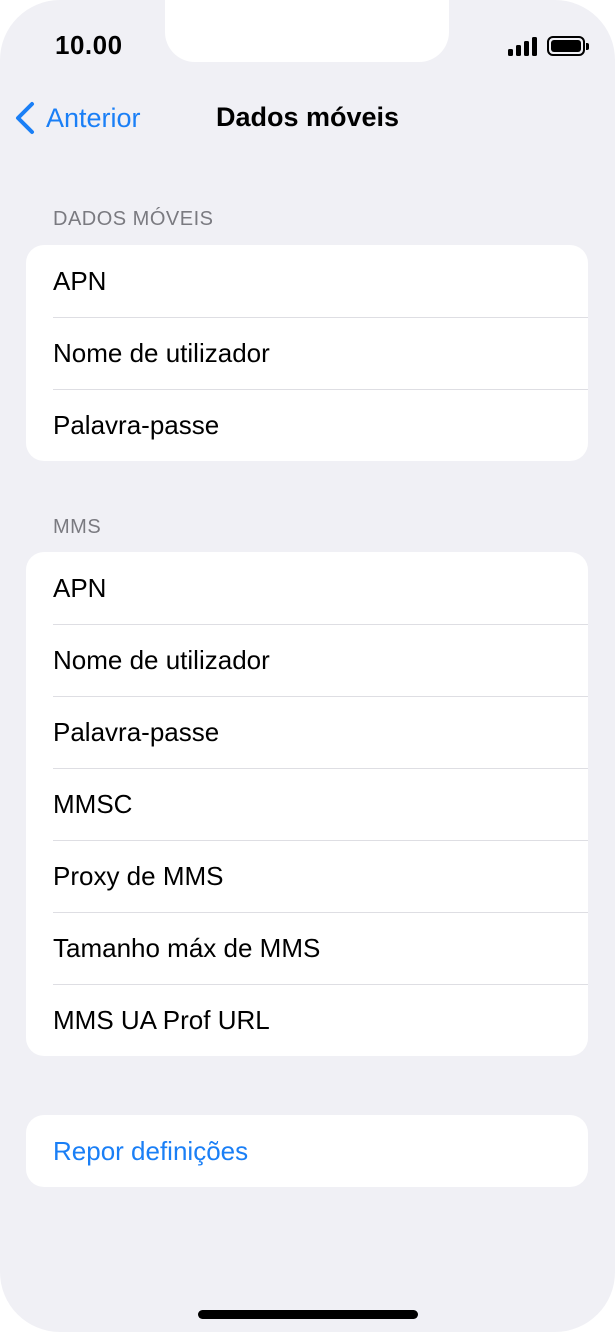 Image resolution: width=615 pixels, height=1332 pixels. I want to click on dados-moveis-username-row: Nome de utilizador, so click(307, 353).